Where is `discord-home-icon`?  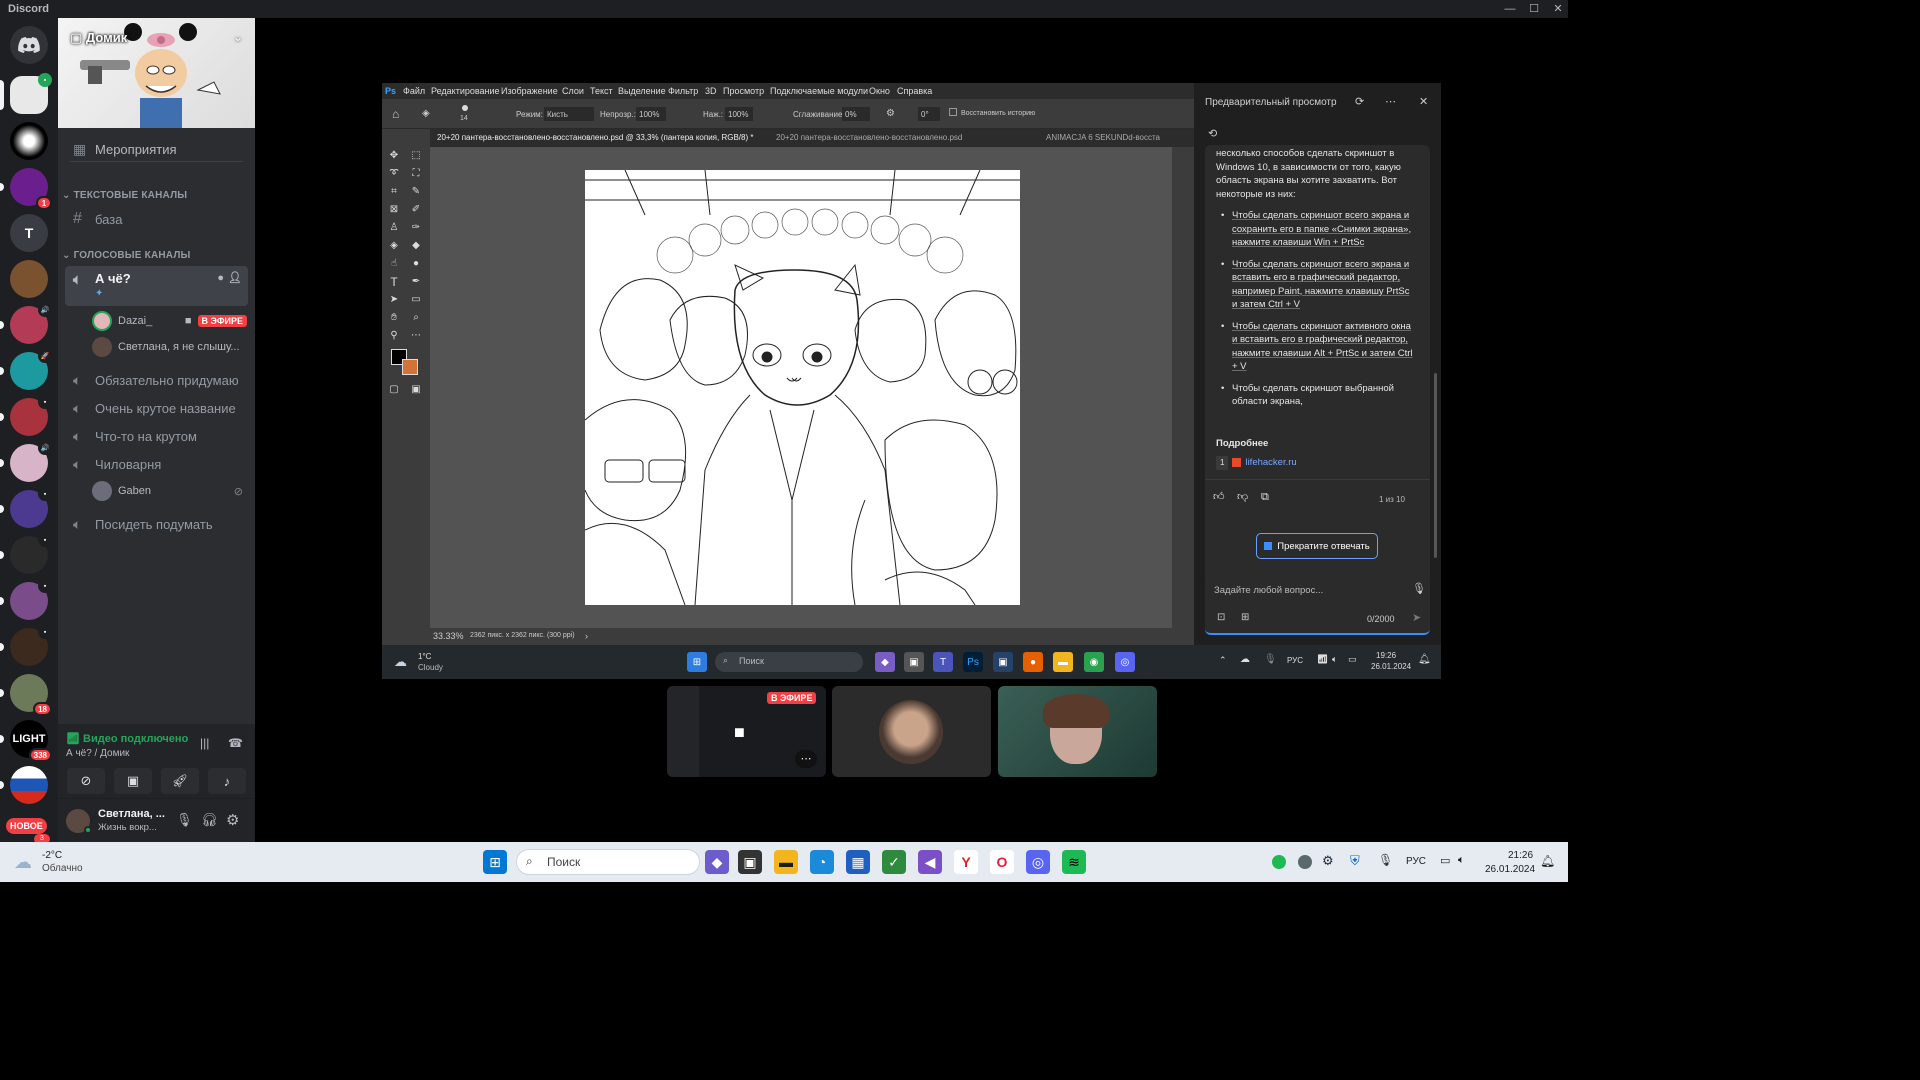 discord-home-icon is located at coordinates (29, 45).